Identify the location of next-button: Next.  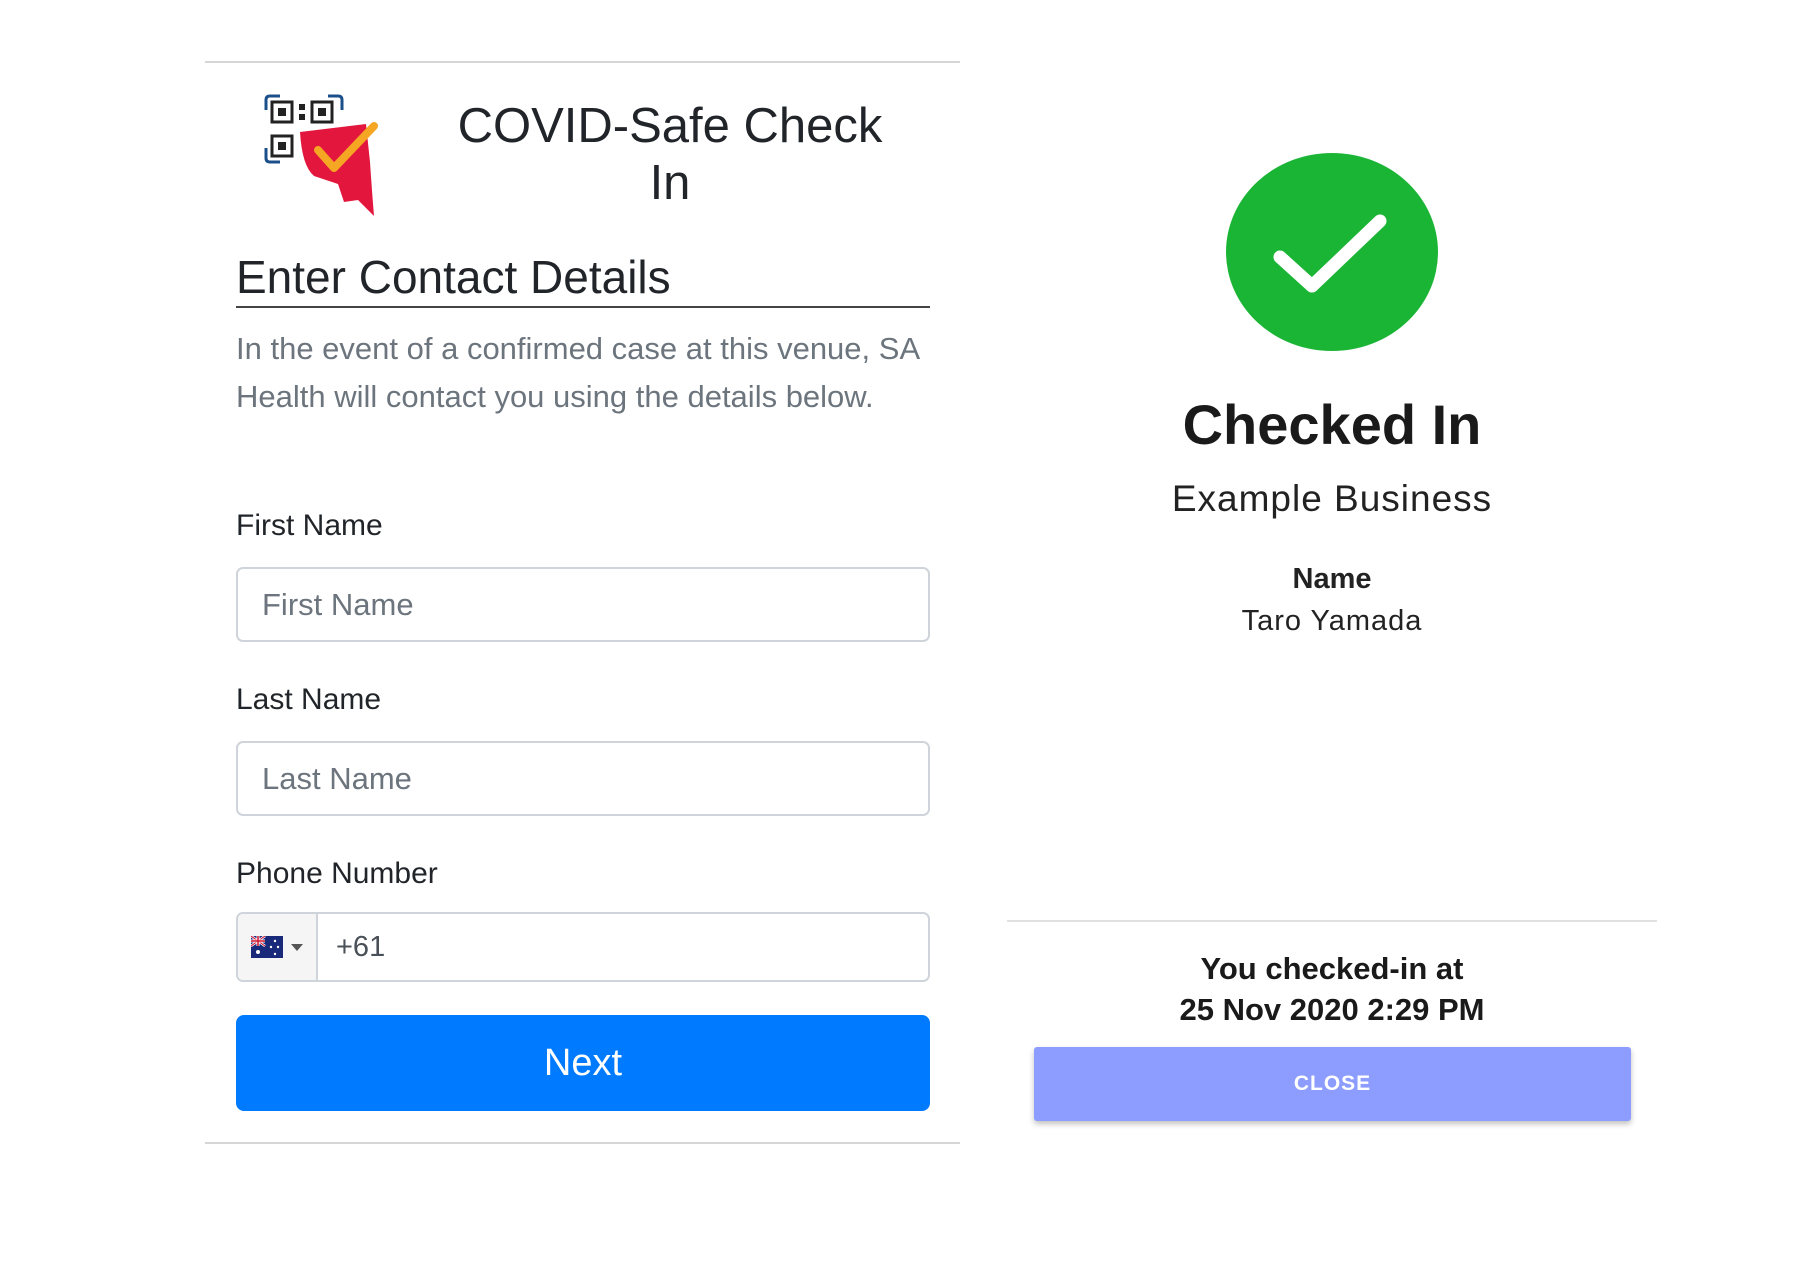
(583, 1063).